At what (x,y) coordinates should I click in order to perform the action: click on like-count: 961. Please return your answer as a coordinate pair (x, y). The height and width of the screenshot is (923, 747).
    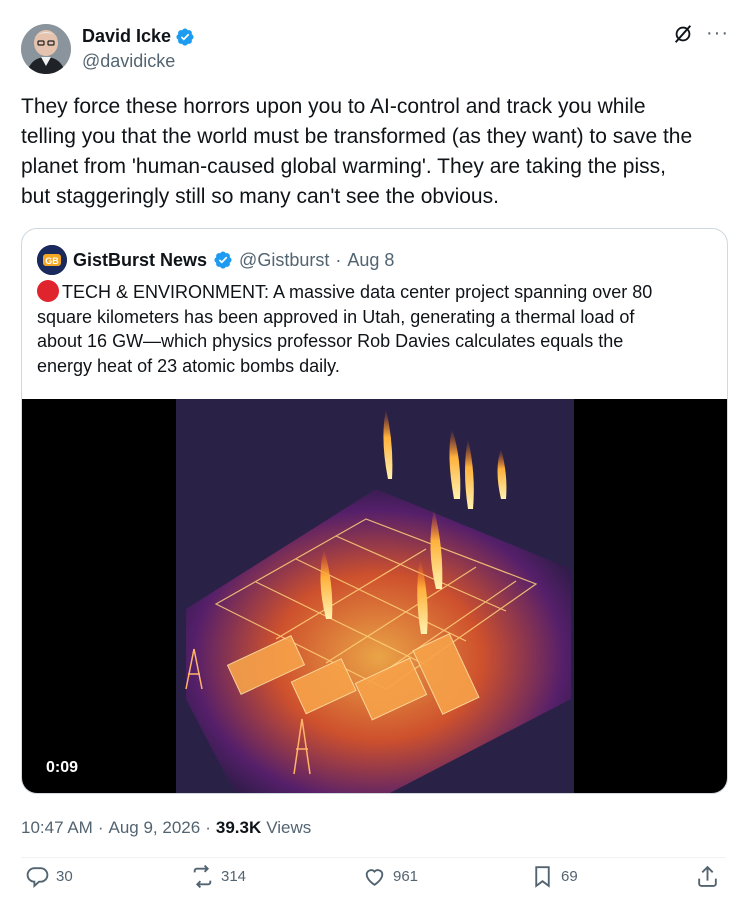
    Looking at the image, I should click on (406, 876).